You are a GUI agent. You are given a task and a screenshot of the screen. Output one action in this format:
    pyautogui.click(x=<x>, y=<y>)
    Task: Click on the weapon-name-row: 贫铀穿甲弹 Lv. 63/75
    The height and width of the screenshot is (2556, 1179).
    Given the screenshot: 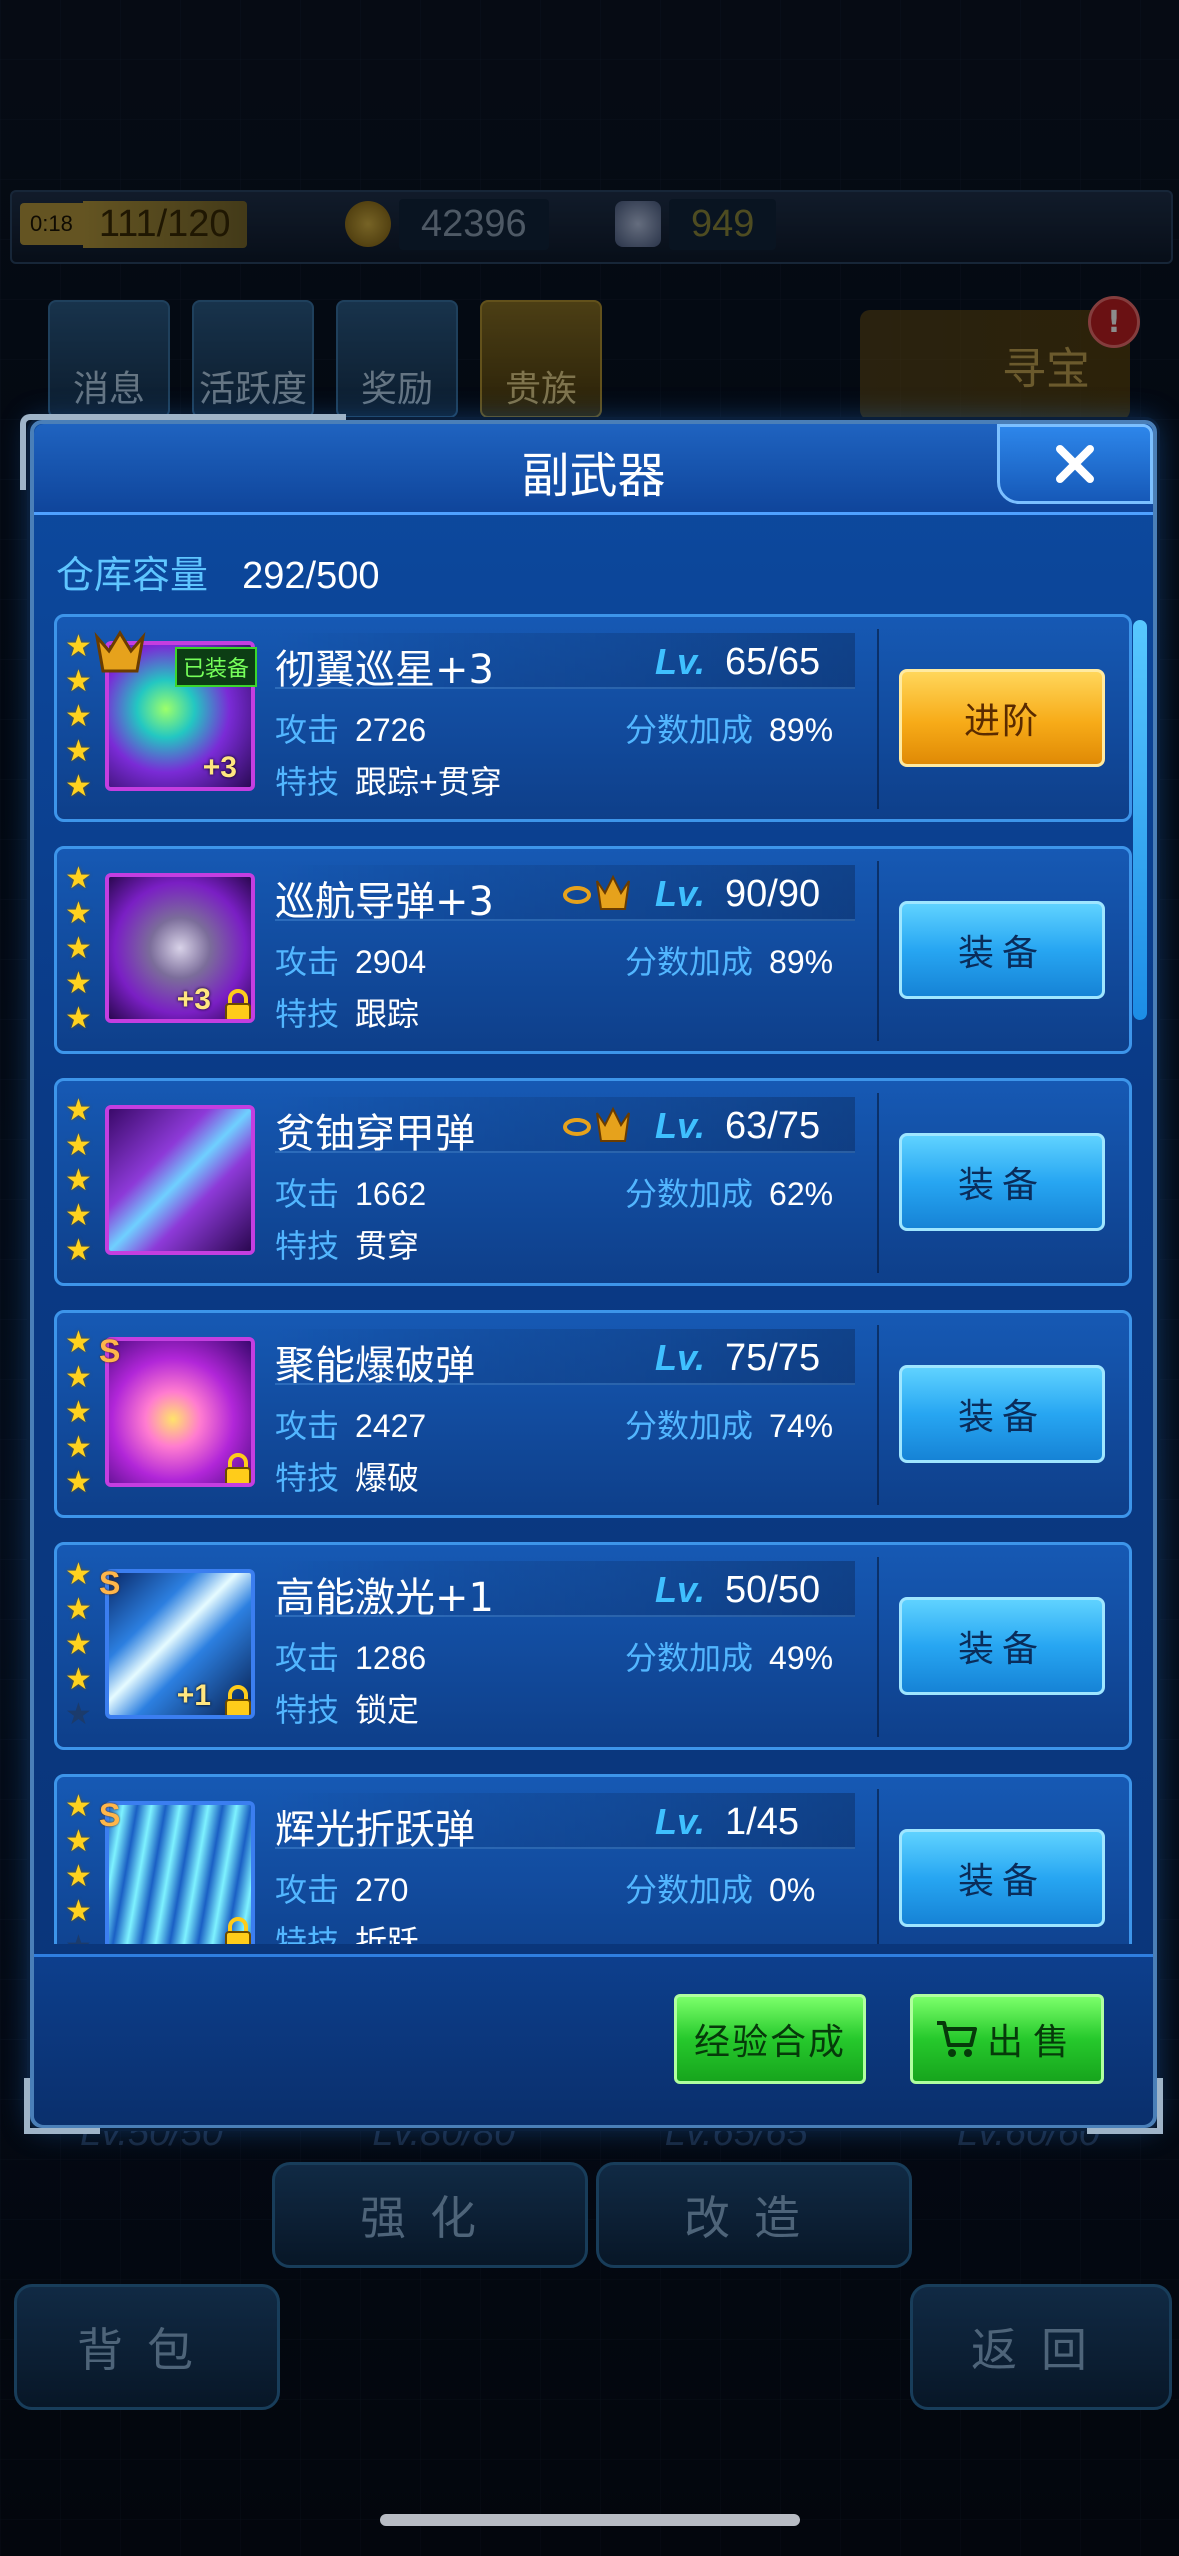 What is the action you would take?
    pyautogui.click(x=565, y=1127)
    